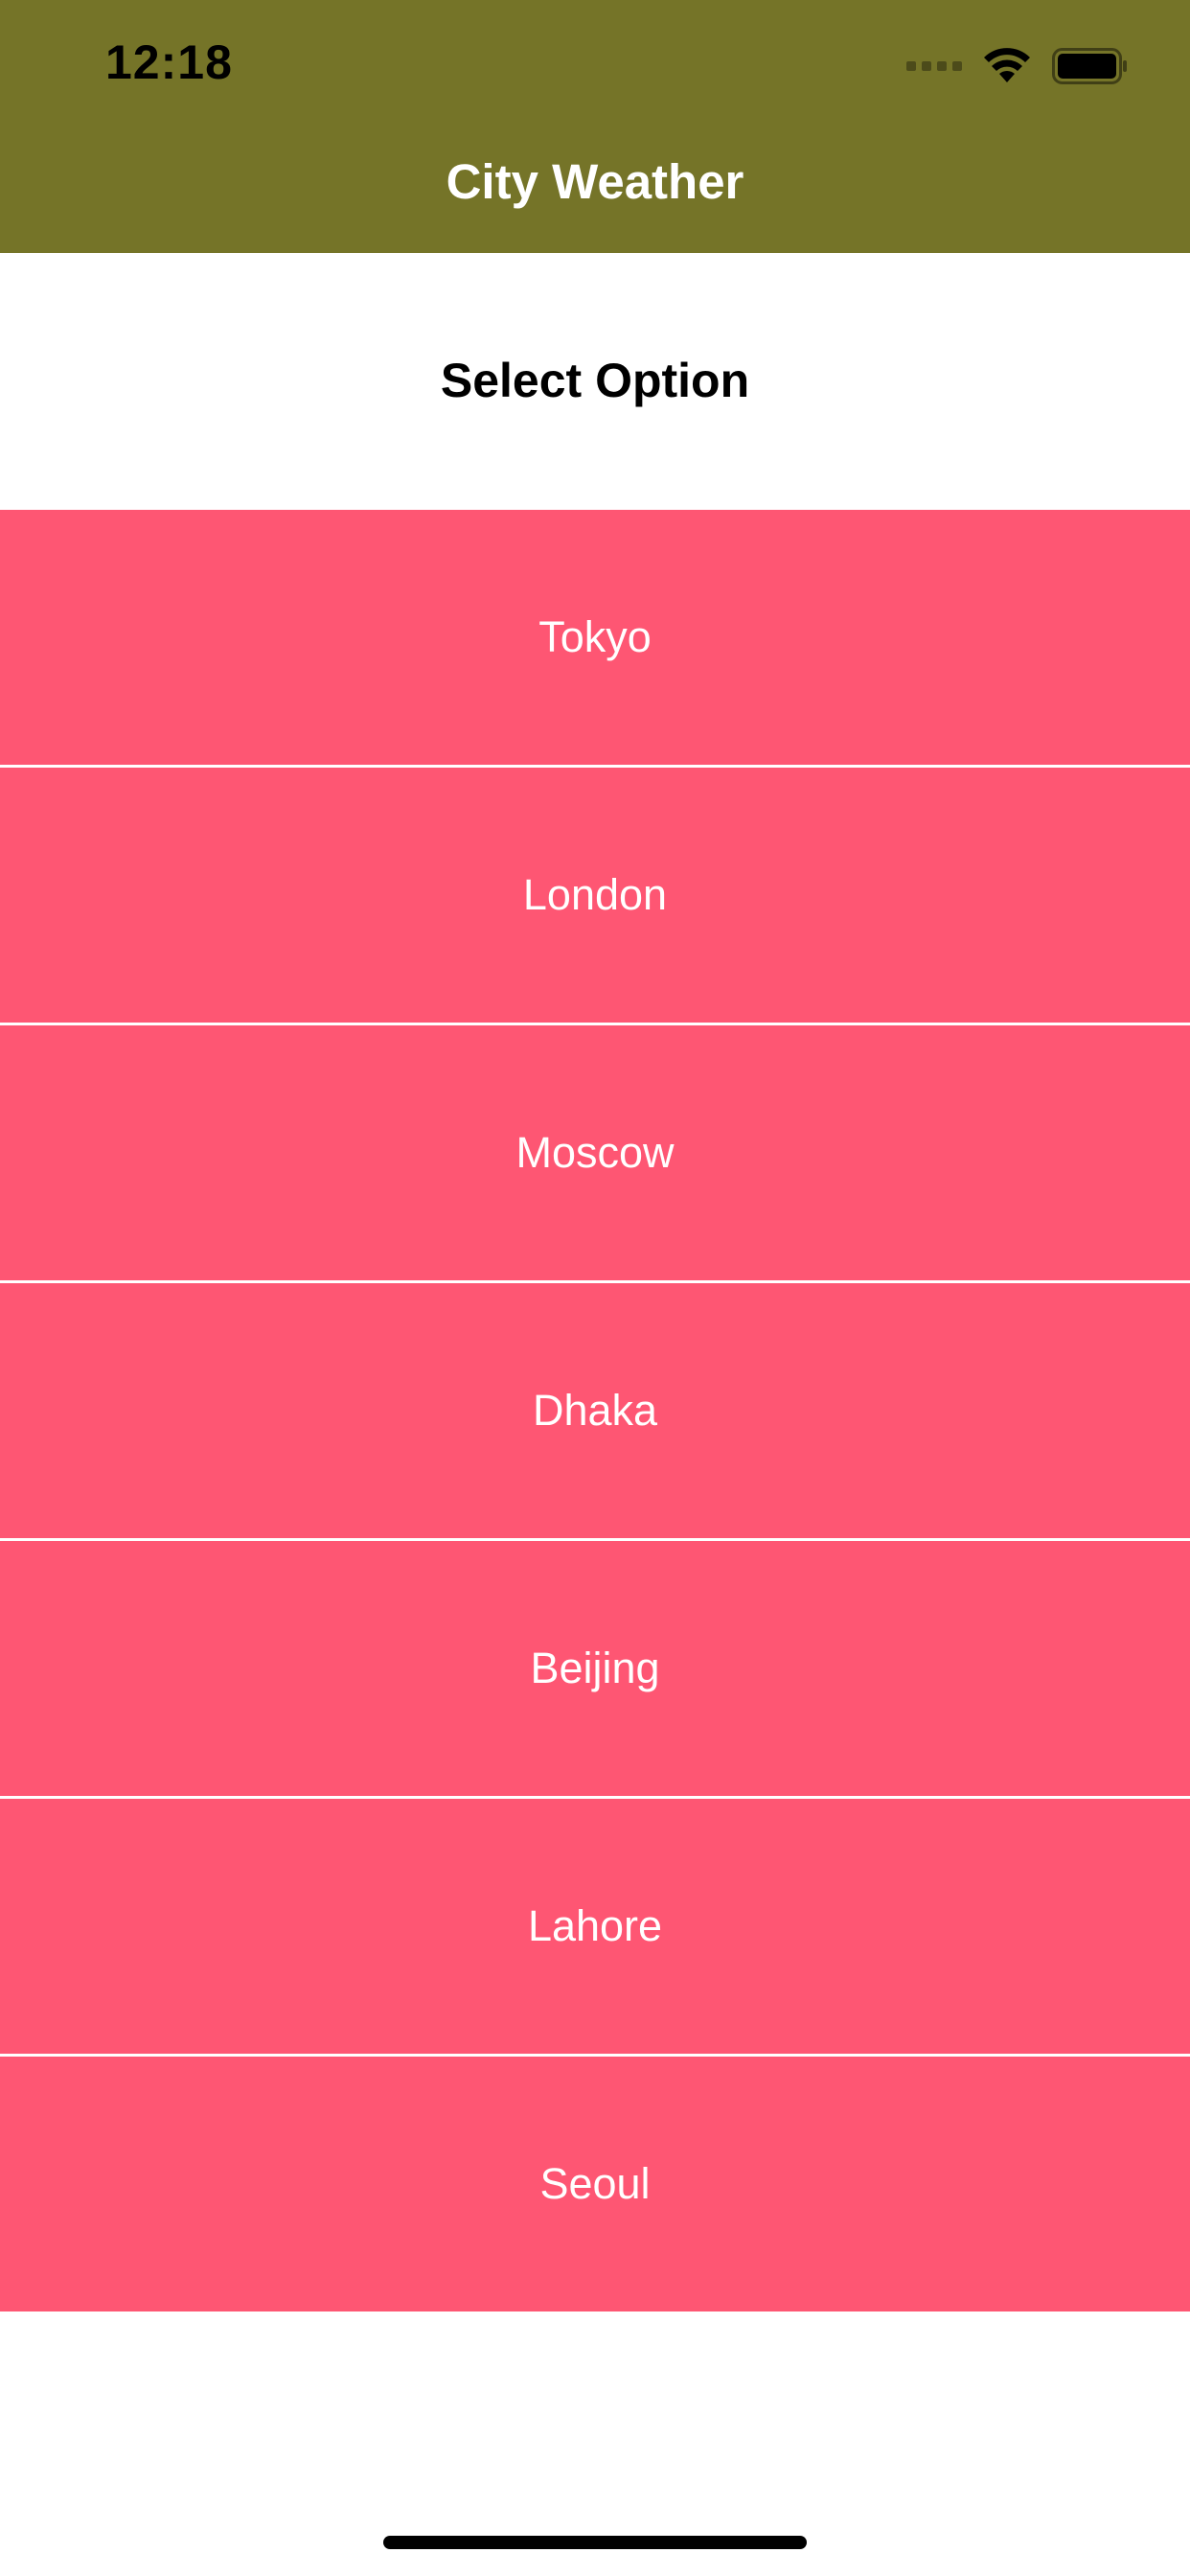  I want to click on status-icons, so click(1017, 66).